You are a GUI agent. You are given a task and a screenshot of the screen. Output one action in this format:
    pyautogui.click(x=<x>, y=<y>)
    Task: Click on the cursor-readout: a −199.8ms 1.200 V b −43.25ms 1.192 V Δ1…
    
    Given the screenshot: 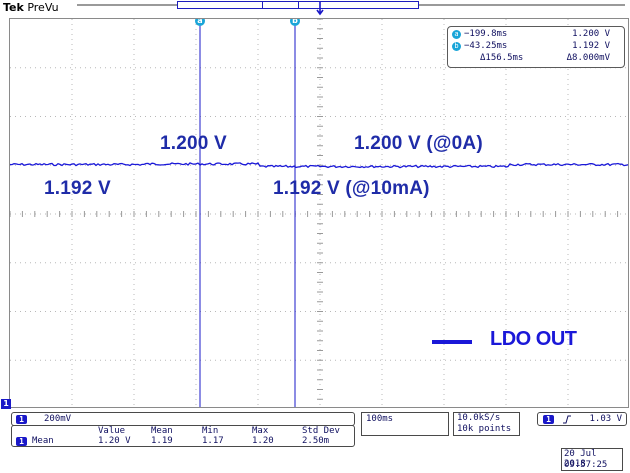 What is the action you would take?
    pyautogui.click(x=536, y=47)
    